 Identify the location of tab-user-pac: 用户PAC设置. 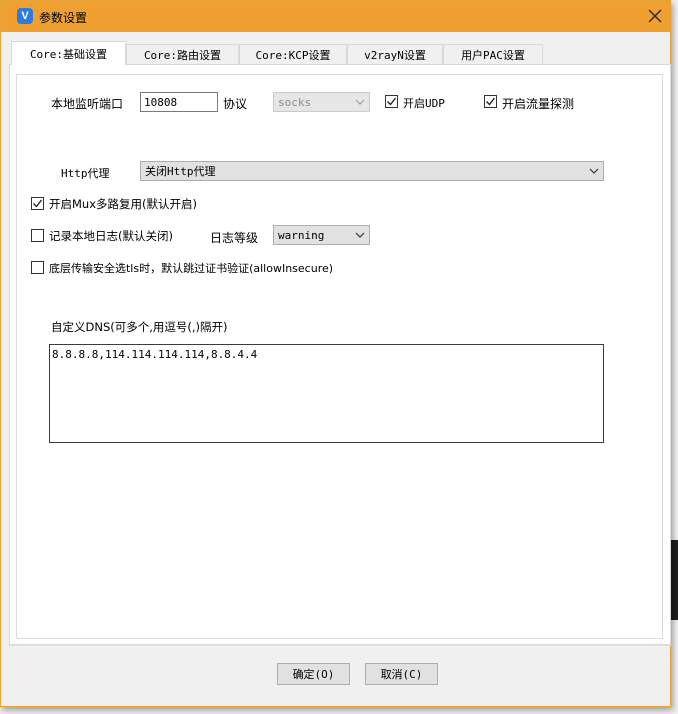
(493, 54).